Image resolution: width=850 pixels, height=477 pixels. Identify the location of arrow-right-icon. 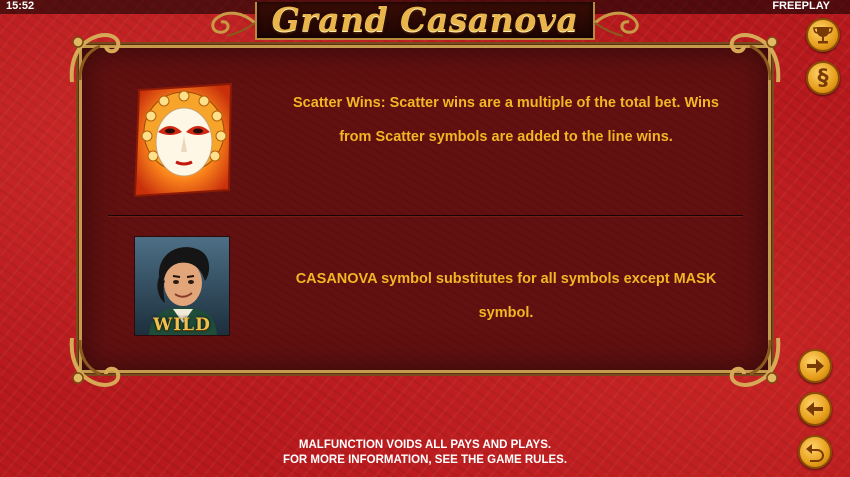
(815, 366).